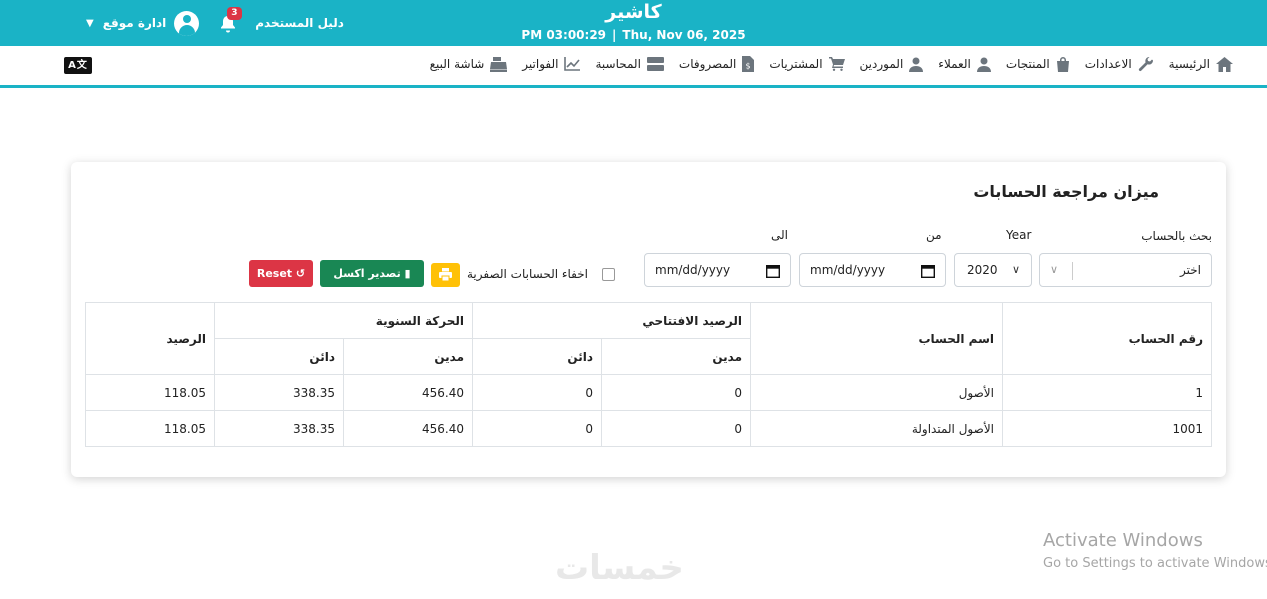  I want to click on cell-account-number: 1, so click(1107, 392).